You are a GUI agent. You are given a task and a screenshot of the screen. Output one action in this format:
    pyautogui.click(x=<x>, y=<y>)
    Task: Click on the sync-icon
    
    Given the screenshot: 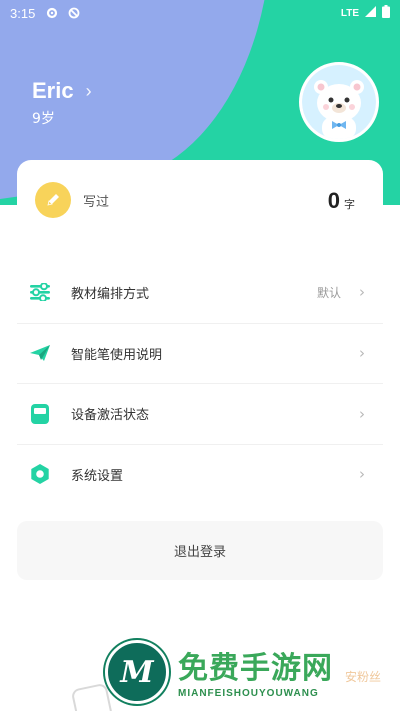 What is the action you would take?
    pyautogui.click(x=74, y=13)
    